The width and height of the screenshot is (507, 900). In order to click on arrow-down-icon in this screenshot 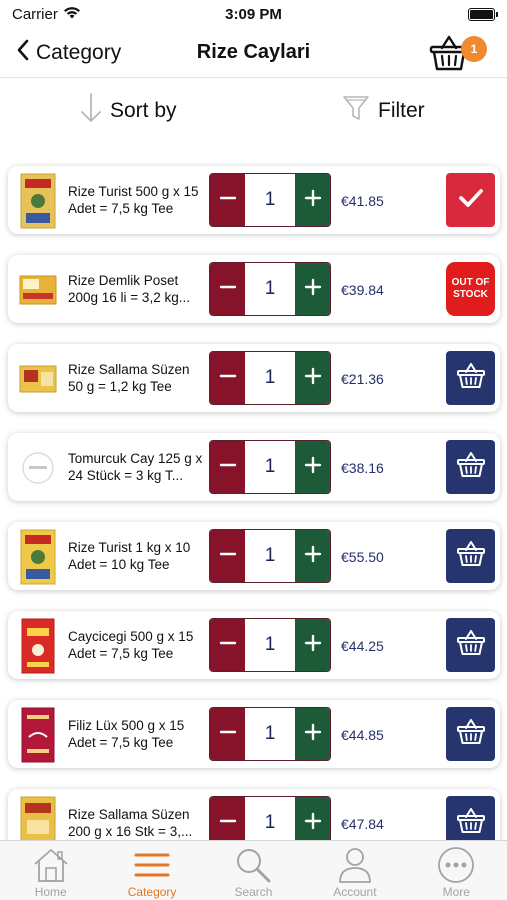, I will do `click(91, 111)`.